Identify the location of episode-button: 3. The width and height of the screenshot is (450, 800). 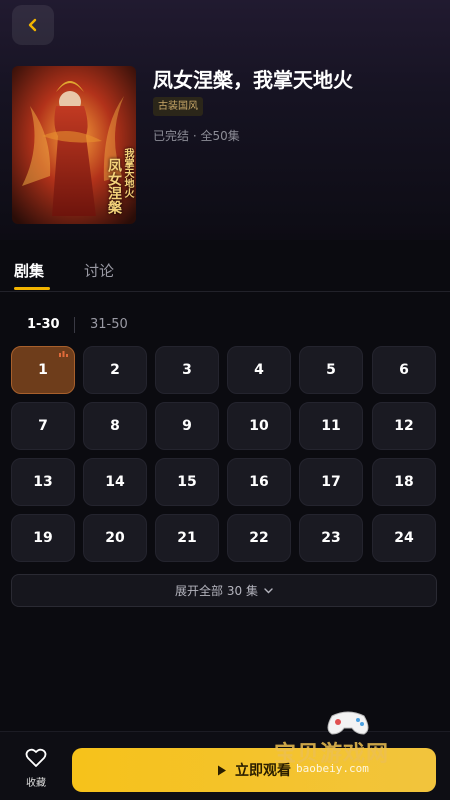
(187, 370).